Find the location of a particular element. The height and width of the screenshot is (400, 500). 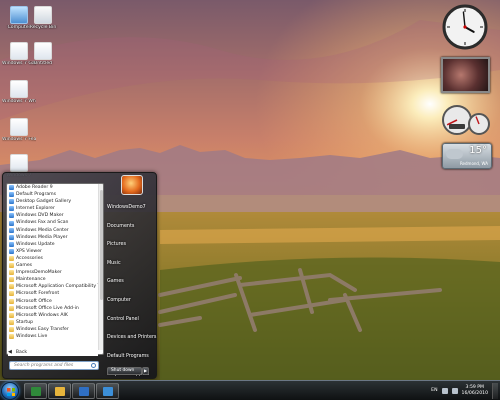

taskbar-clock: 3:59 PM 16/06/2010 is located at coordinates (475, 391).